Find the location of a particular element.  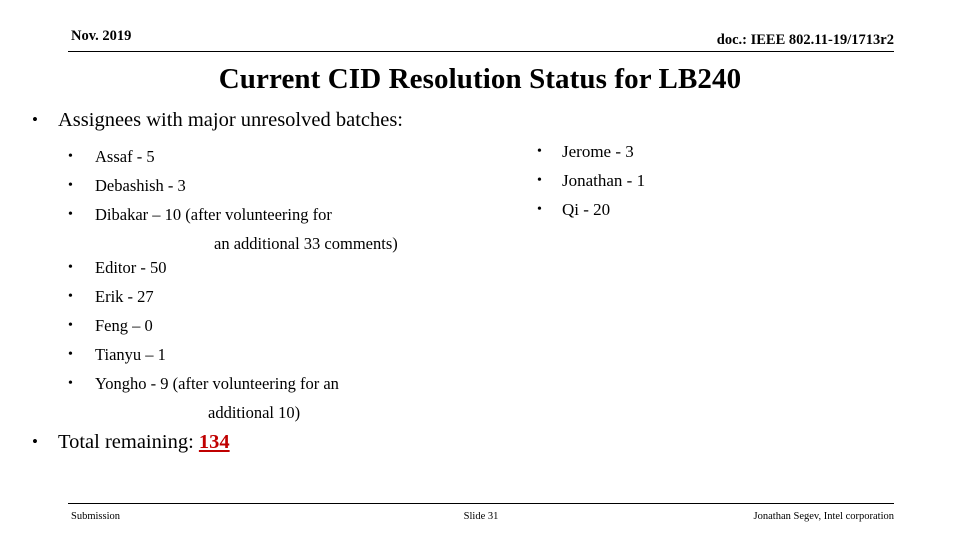

total-remaining-text: Total remaining: 134 is located at coordinates (144, 442).